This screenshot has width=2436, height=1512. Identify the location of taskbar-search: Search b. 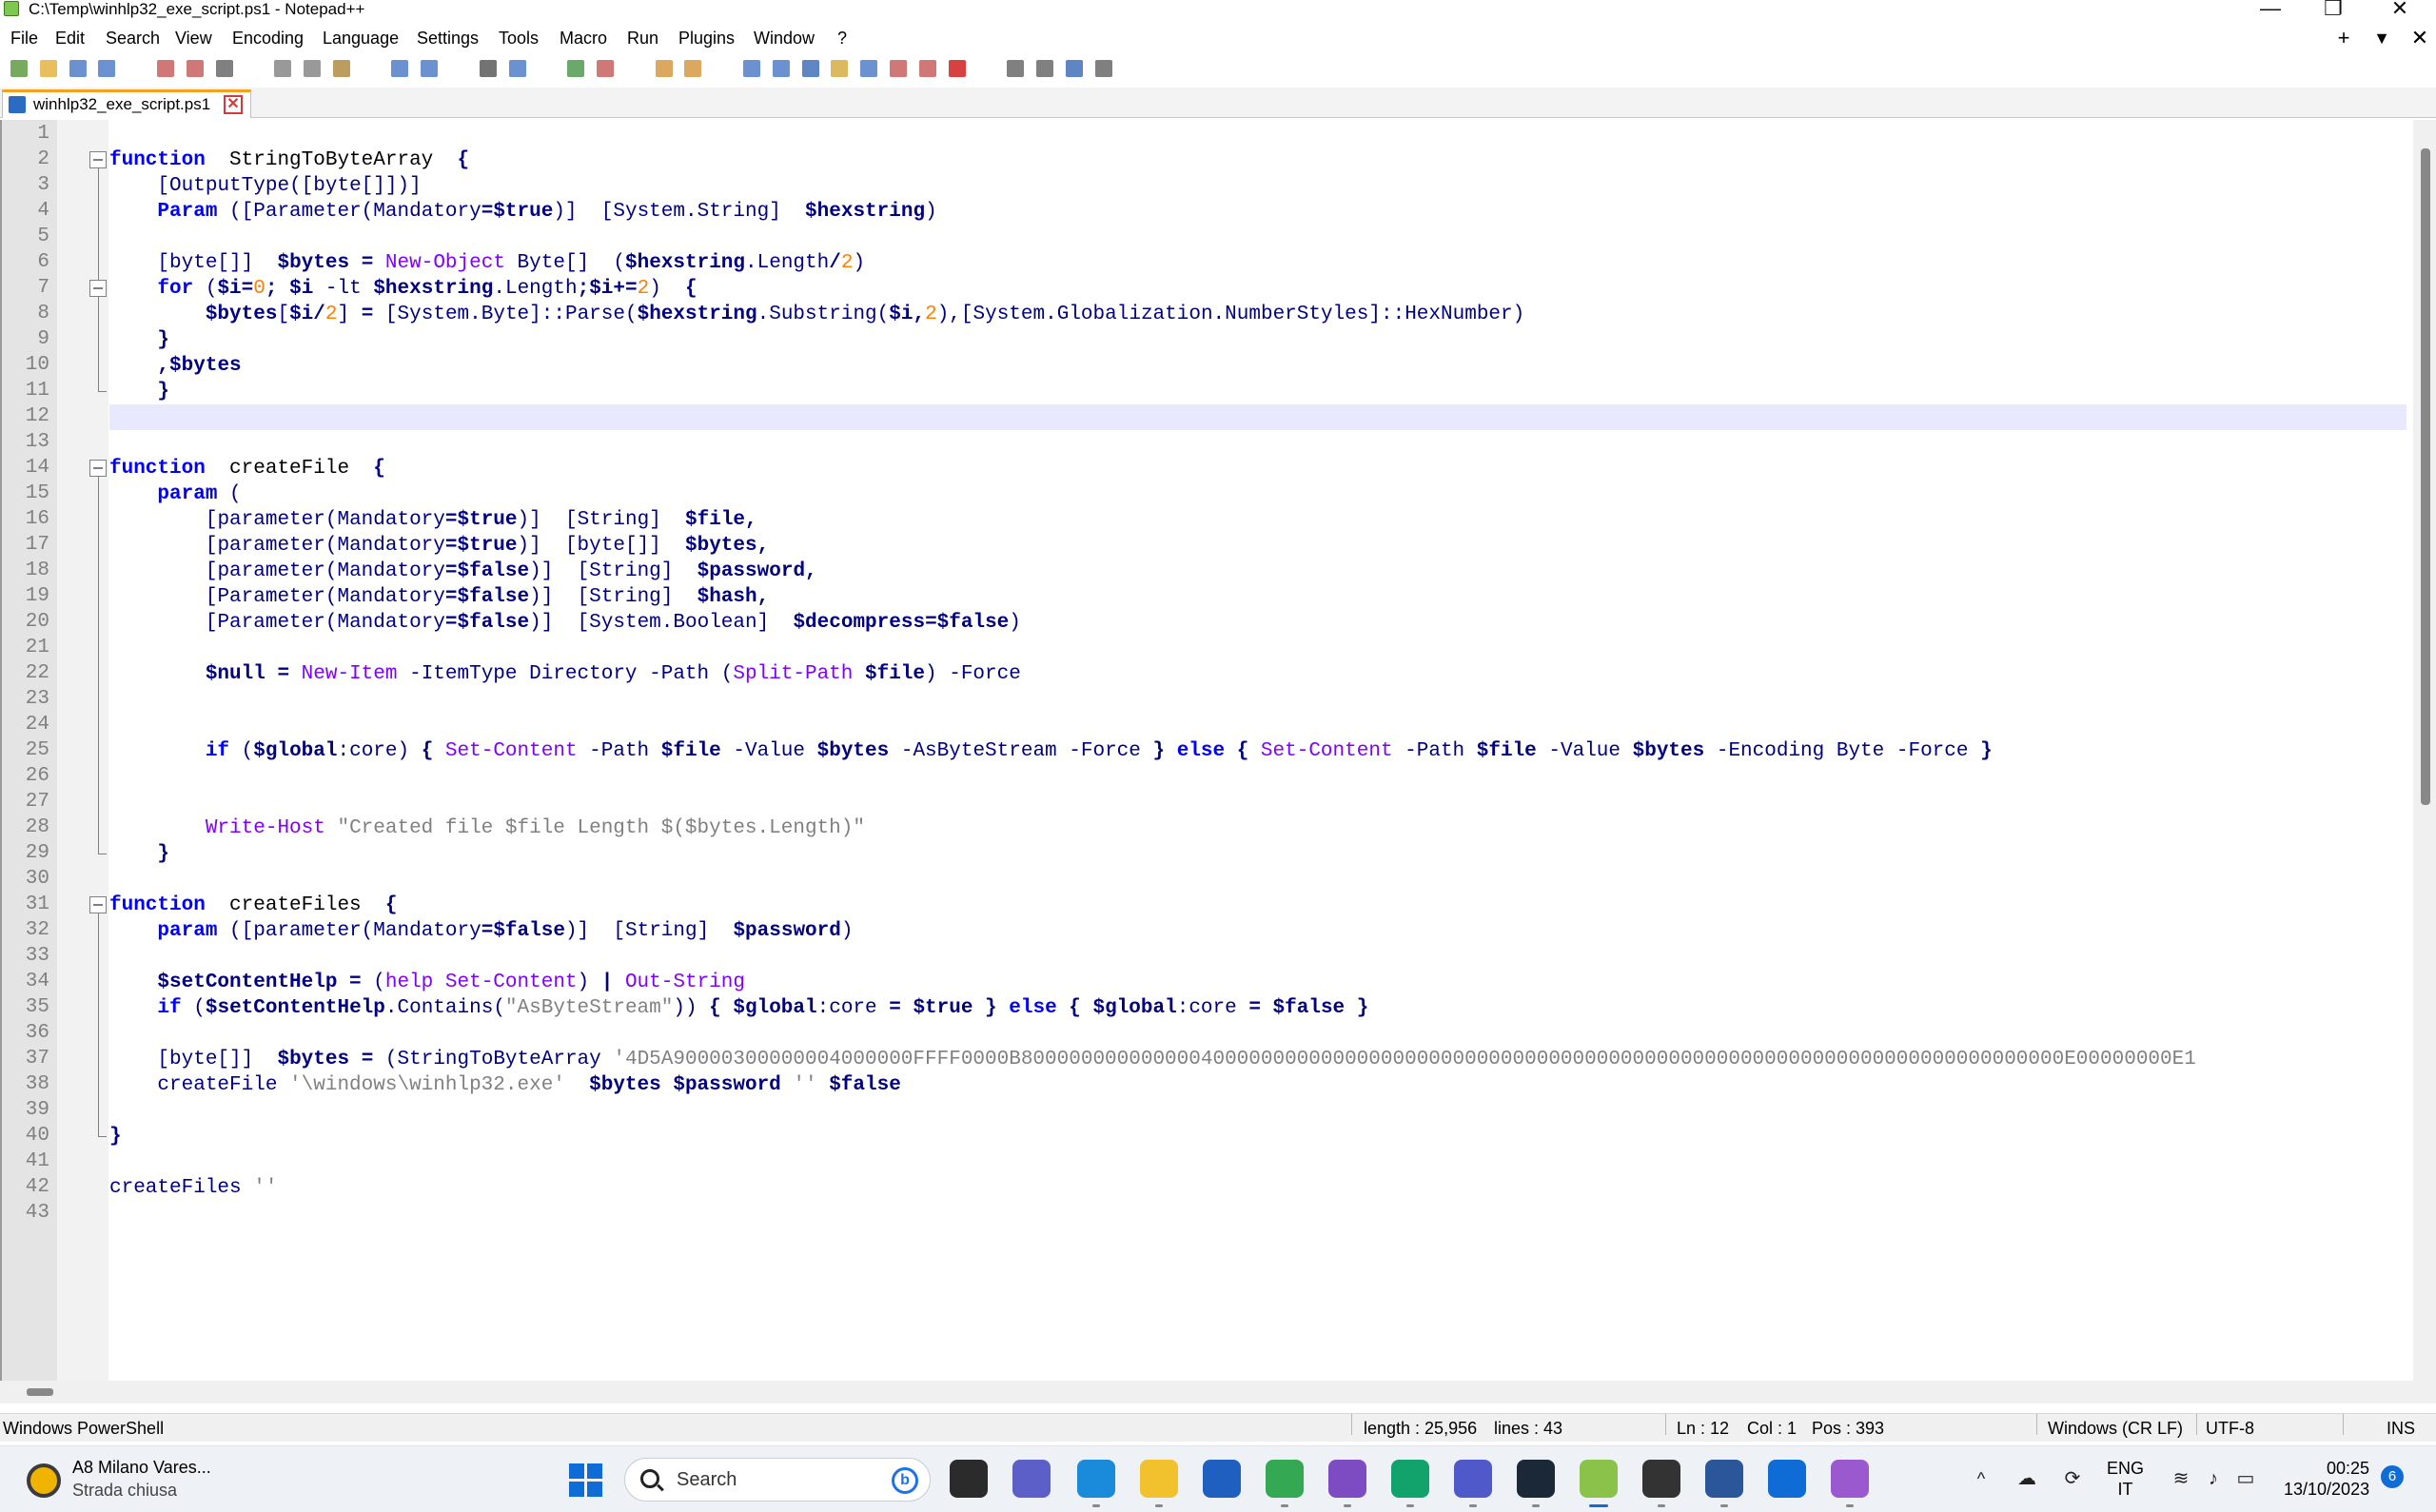
(777, 1480).